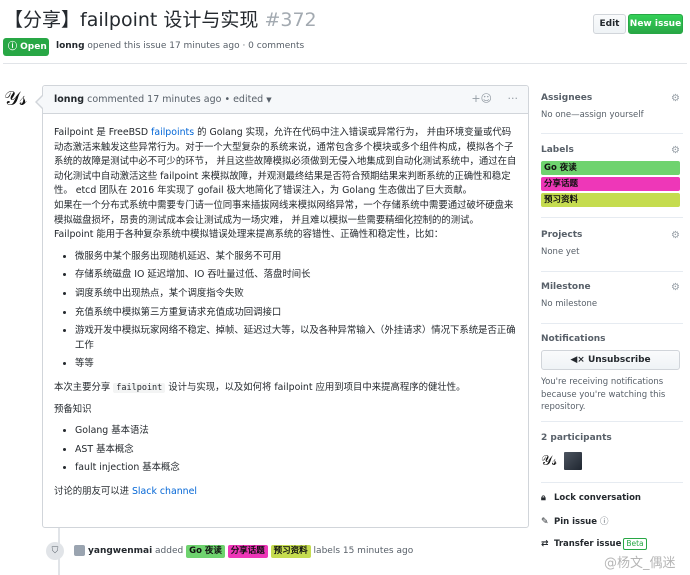 This screenshot has width=690, height=575. What do you see at coordinates (13, 47) in the screenshot?
I see `issue-opened-icon: ⓘ` at bounding box center [13, 47].